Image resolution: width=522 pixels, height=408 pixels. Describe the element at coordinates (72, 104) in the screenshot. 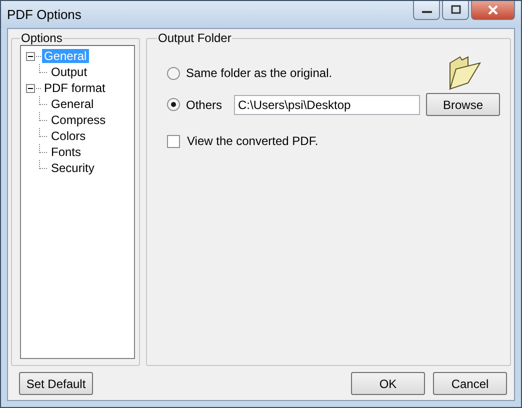

I see `tree-item: General` at that location.